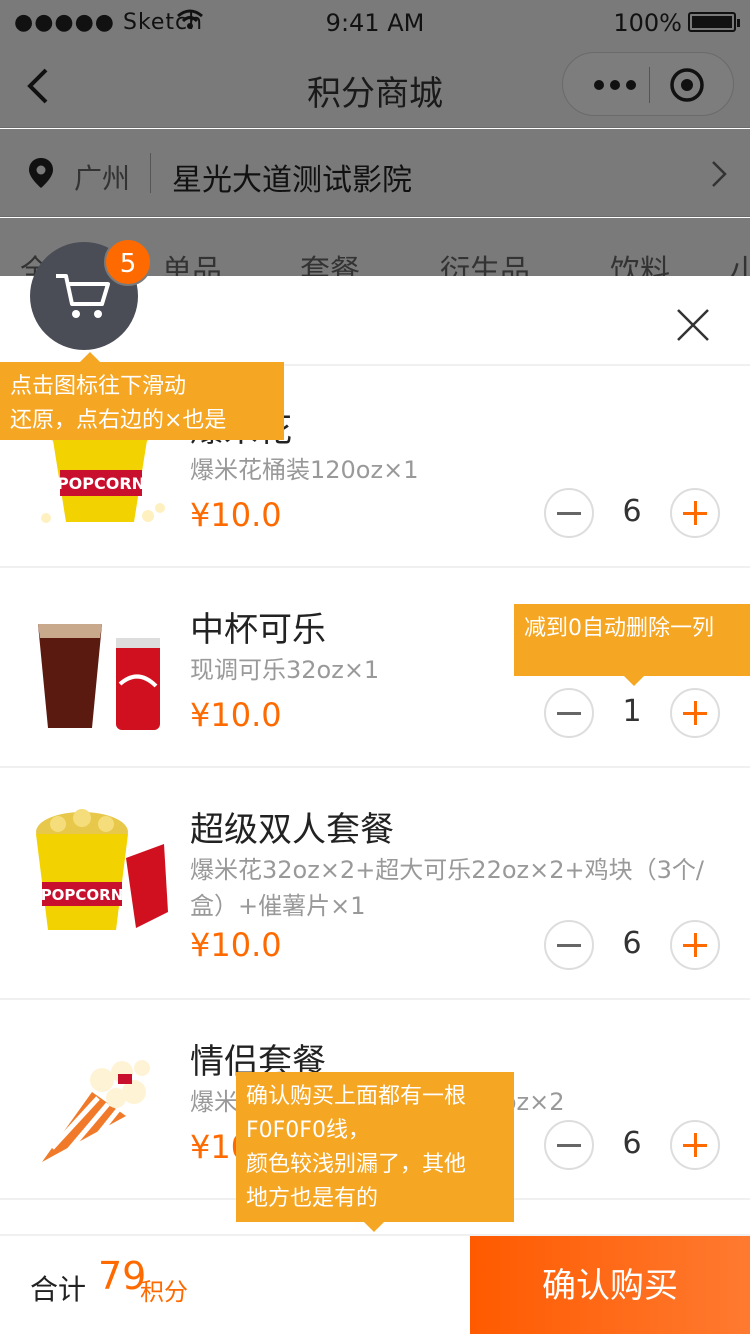 Image resolution: width=750 pixels, height=1334 pixels. Describe the element at coordinates (100, 872) in the screenshot. I see `combo-image: POPCORN` at that location.